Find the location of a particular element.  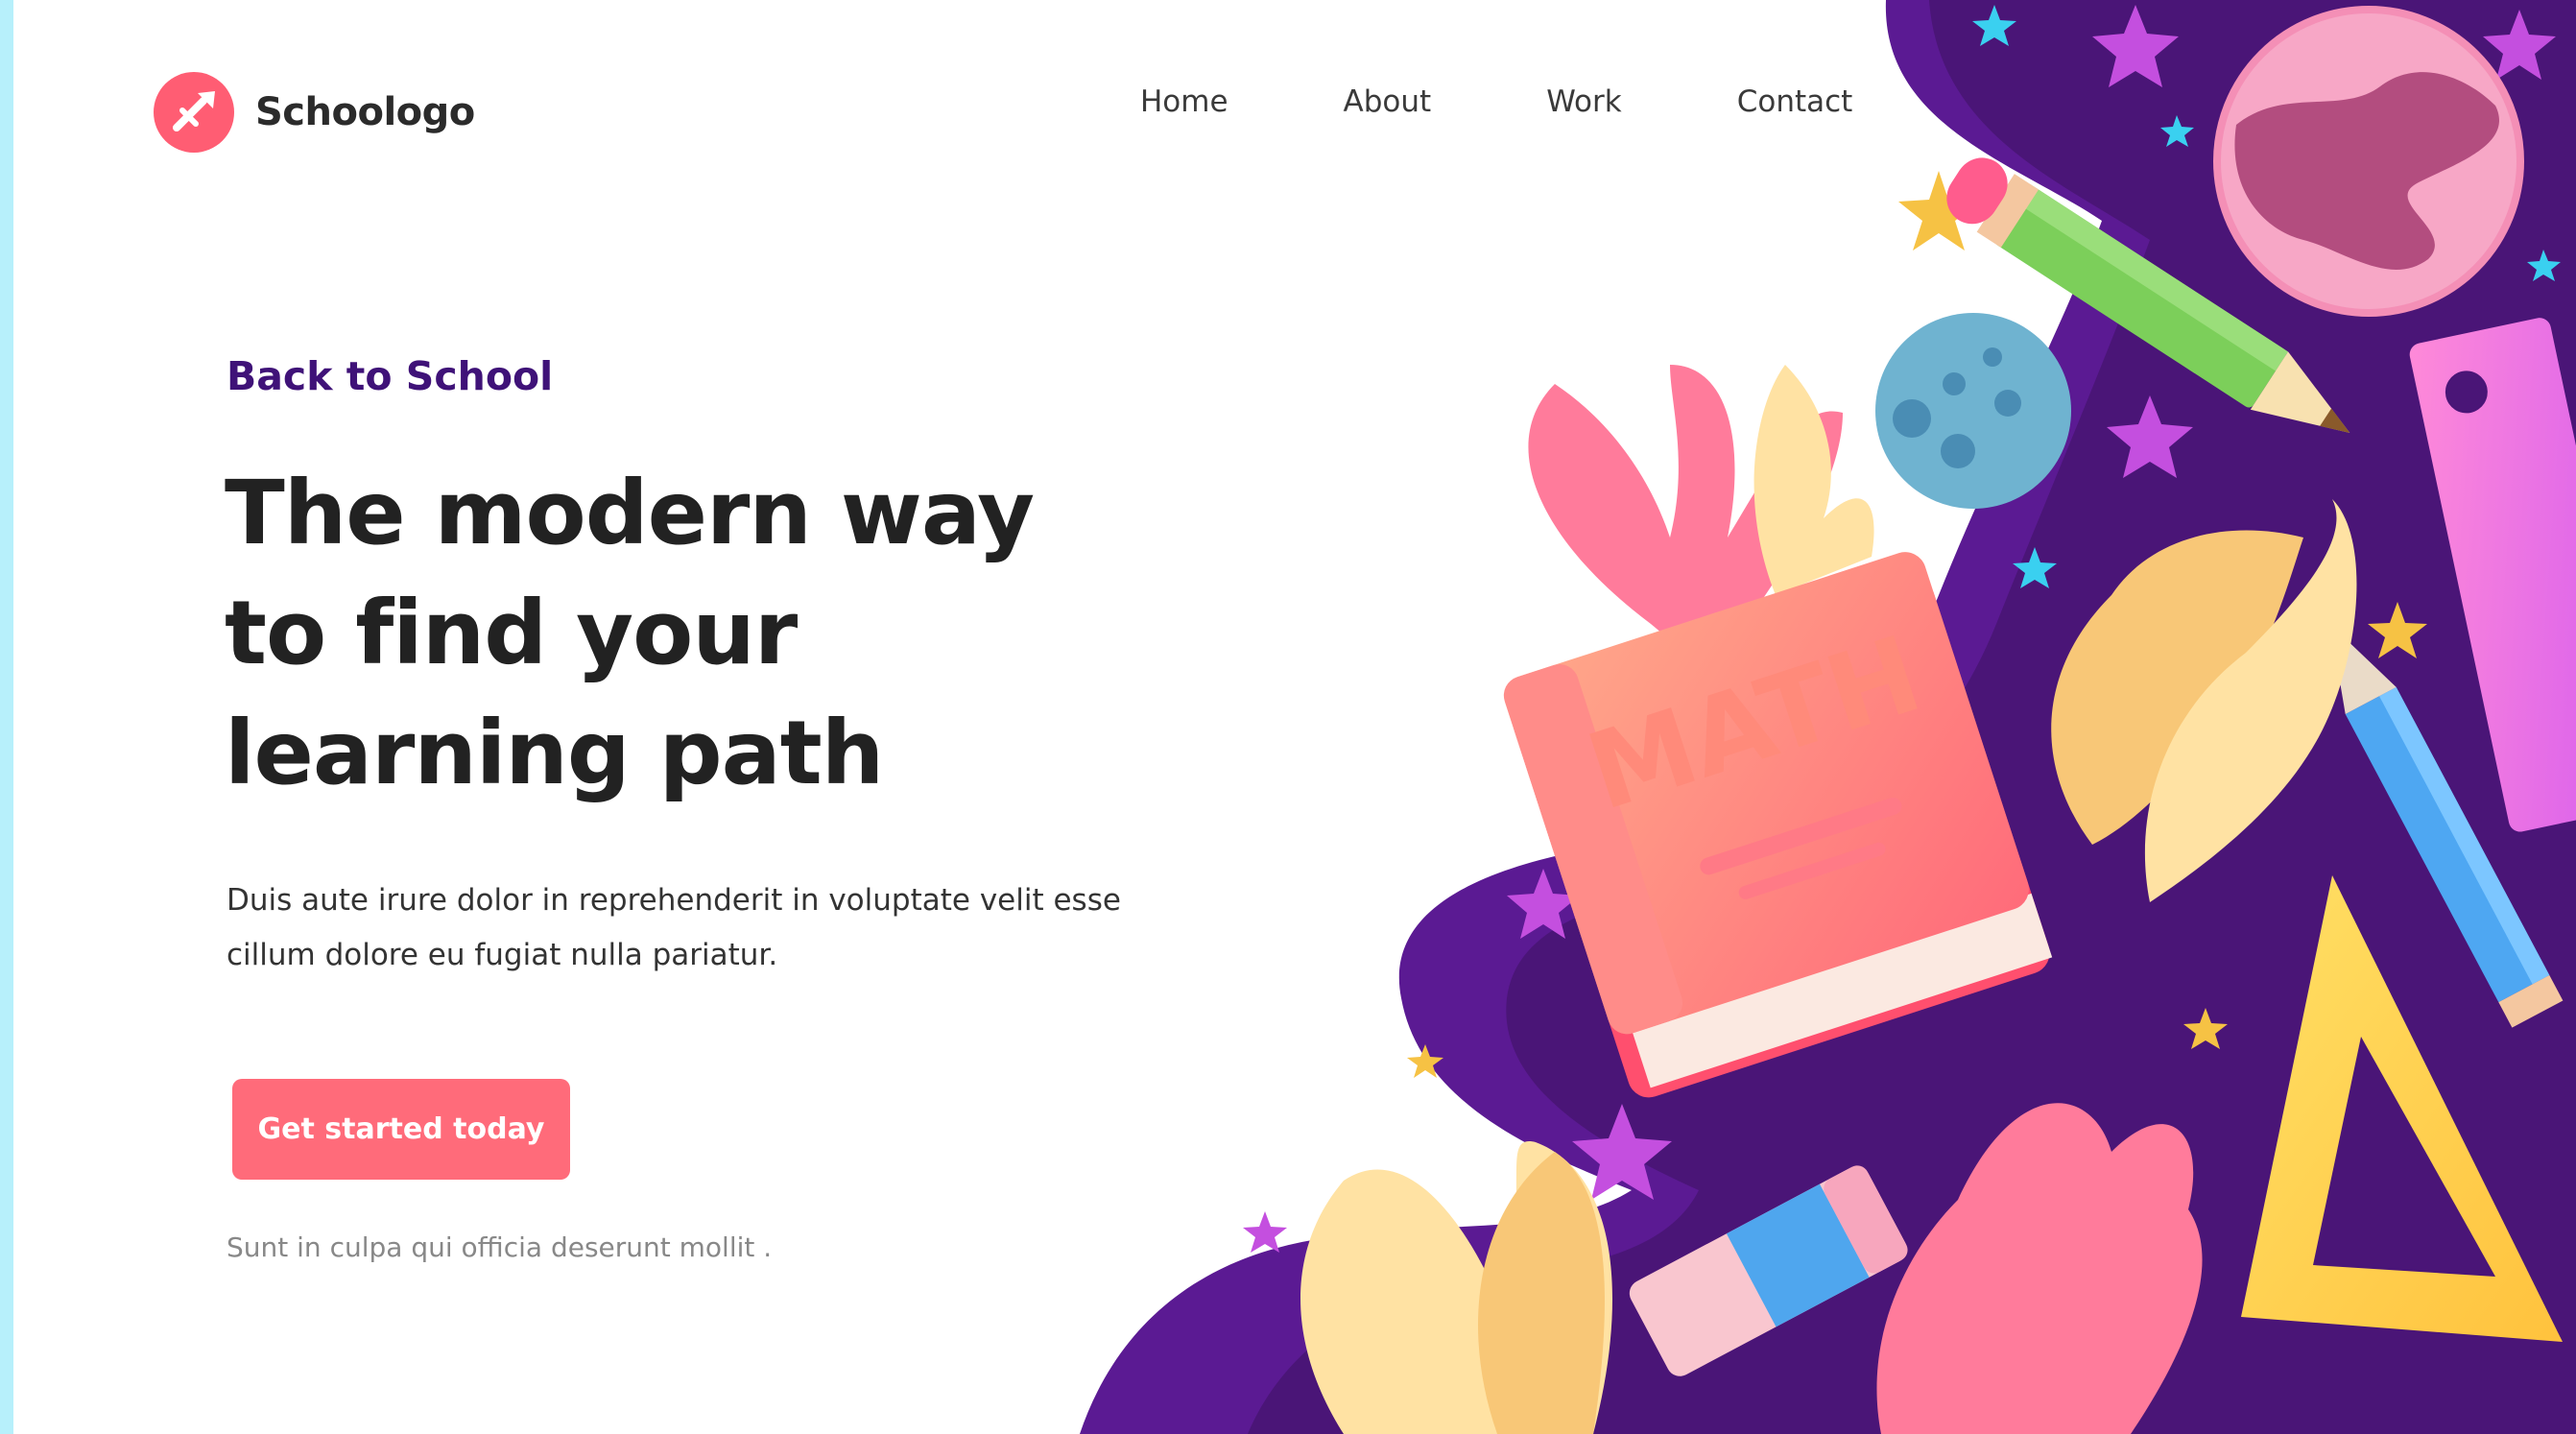

nav-home: Home is located at coordinates (1184, 101).